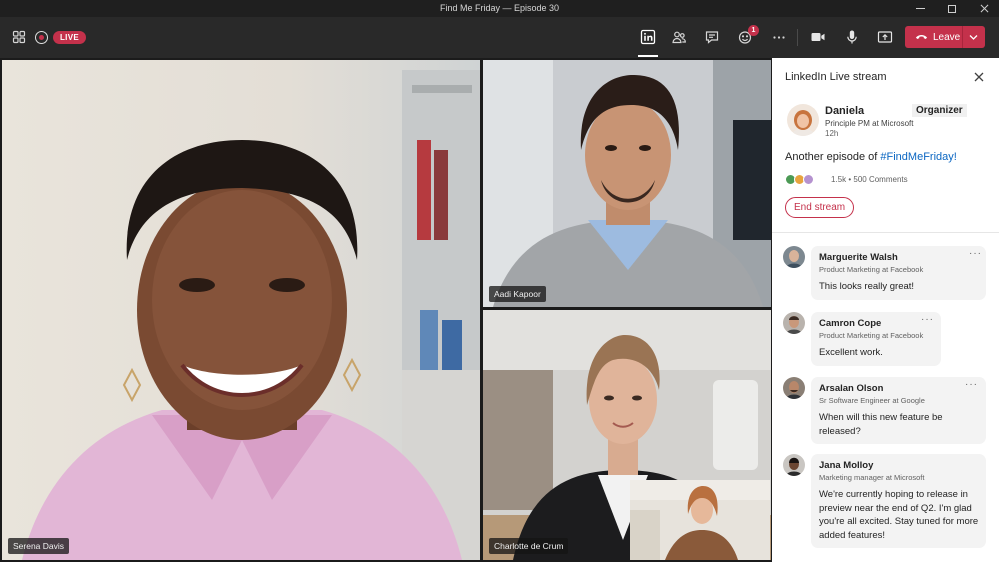 This screenshot has width=999, height=562. Describe the element at coordinates (39, 546) in the screenshot. I see `participant-name-tag: Serena Davis` at that location.